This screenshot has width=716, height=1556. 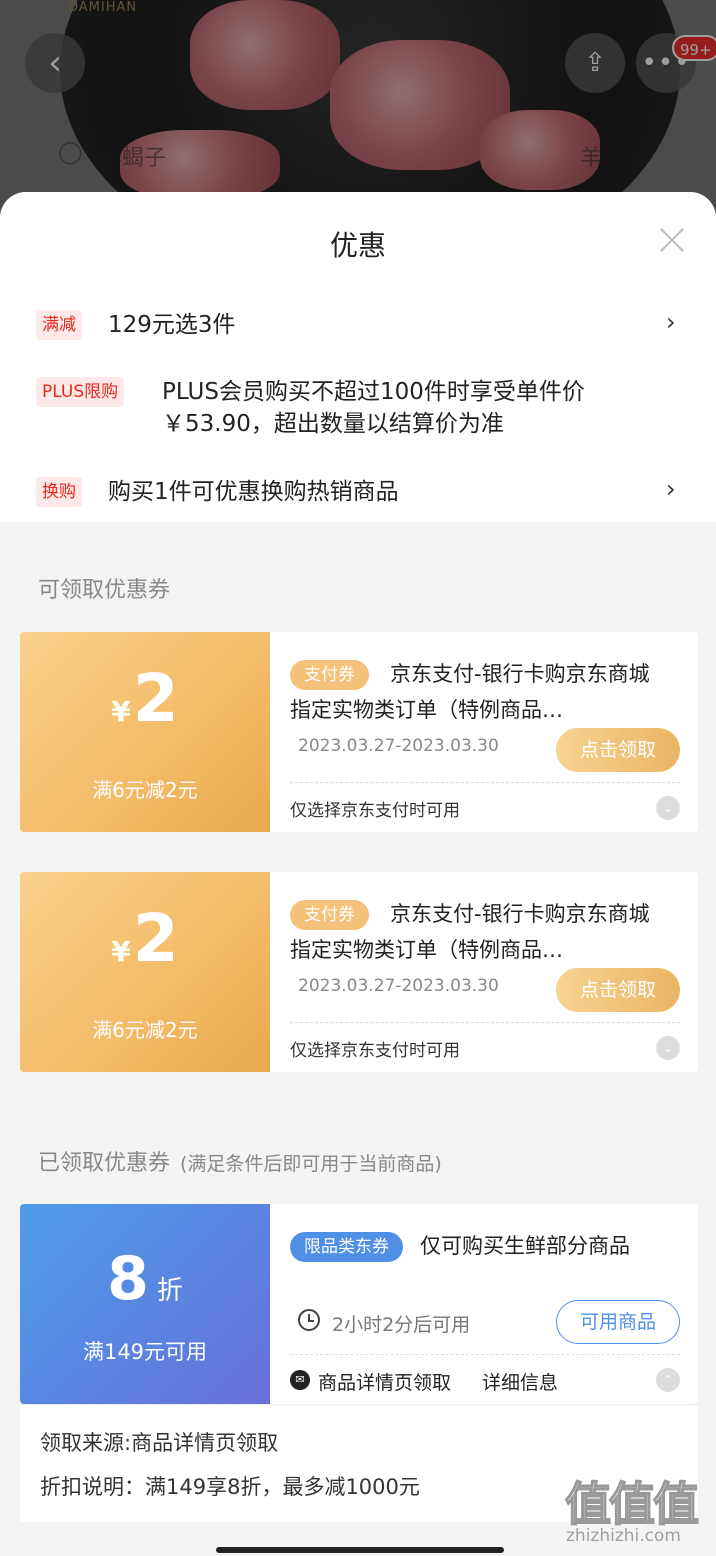 I want to click on promo-text: 购买1件可优惠换购热销商品, so click(x=253, y=492).